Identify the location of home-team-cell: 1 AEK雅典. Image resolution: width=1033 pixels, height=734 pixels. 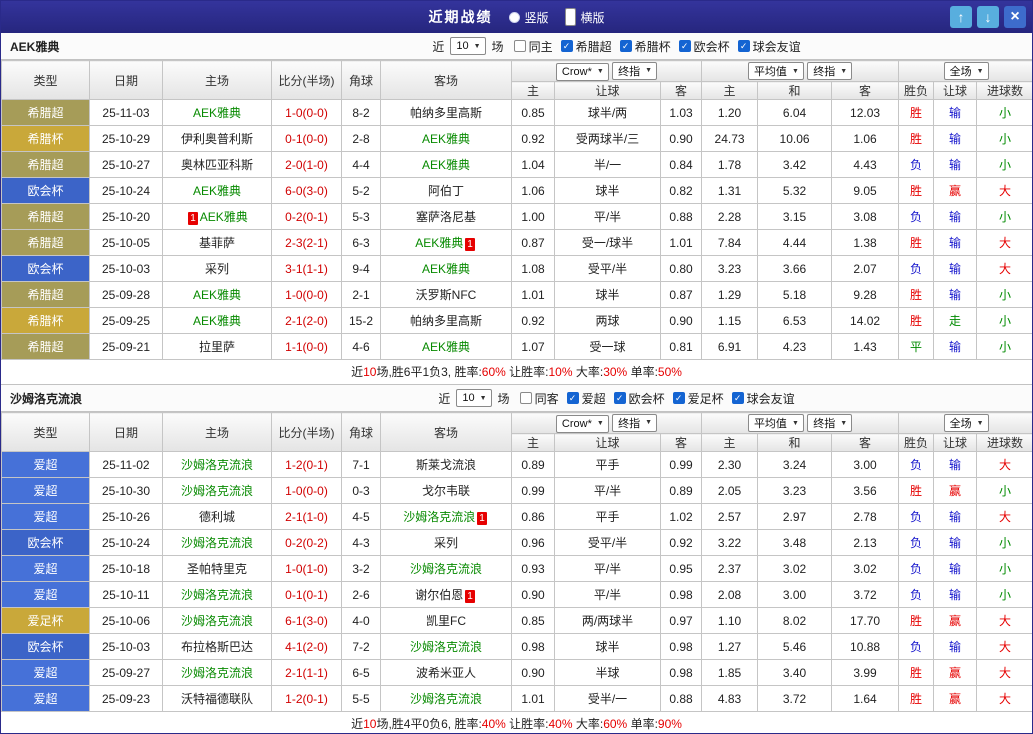
(217, 216).